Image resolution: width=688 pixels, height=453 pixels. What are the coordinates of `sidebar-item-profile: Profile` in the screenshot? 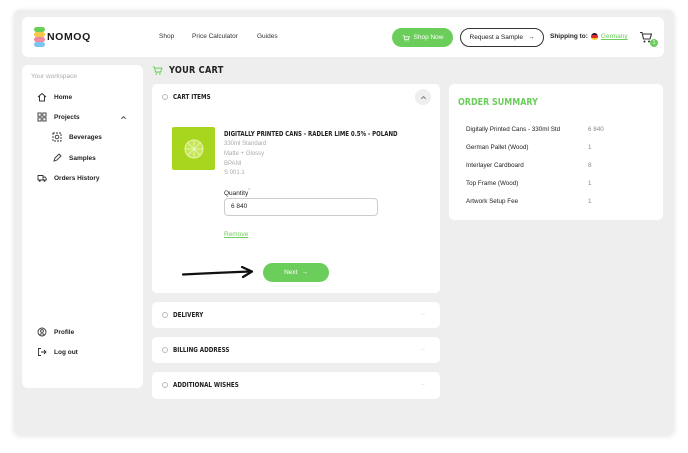 It's located at (55, 332).